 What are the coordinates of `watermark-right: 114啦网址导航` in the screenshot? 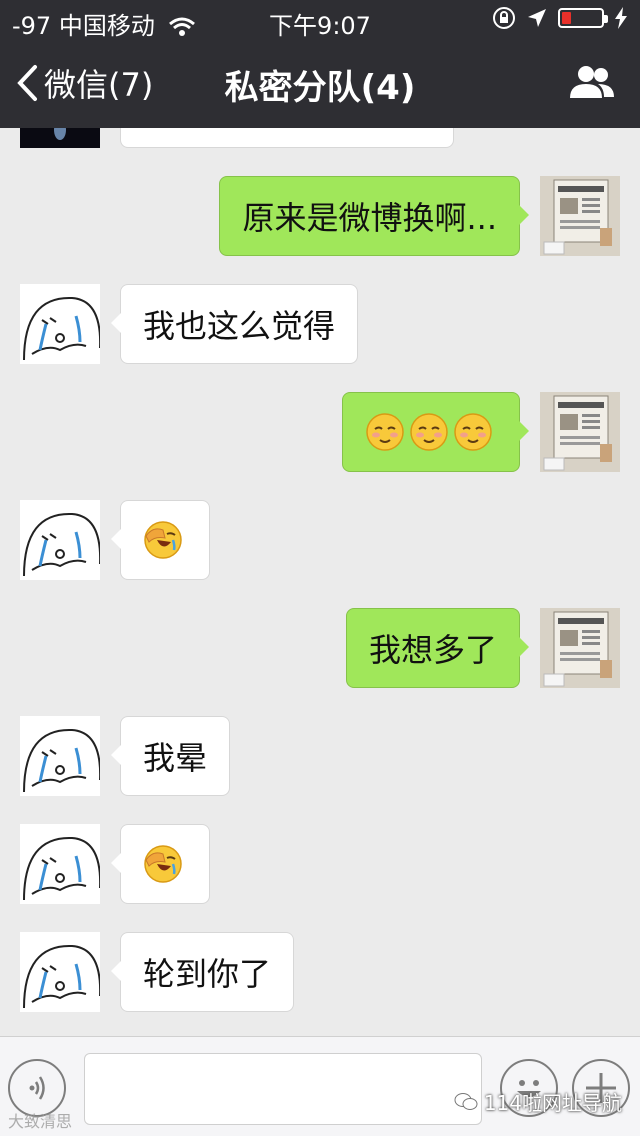 It's located at (538, 1101).